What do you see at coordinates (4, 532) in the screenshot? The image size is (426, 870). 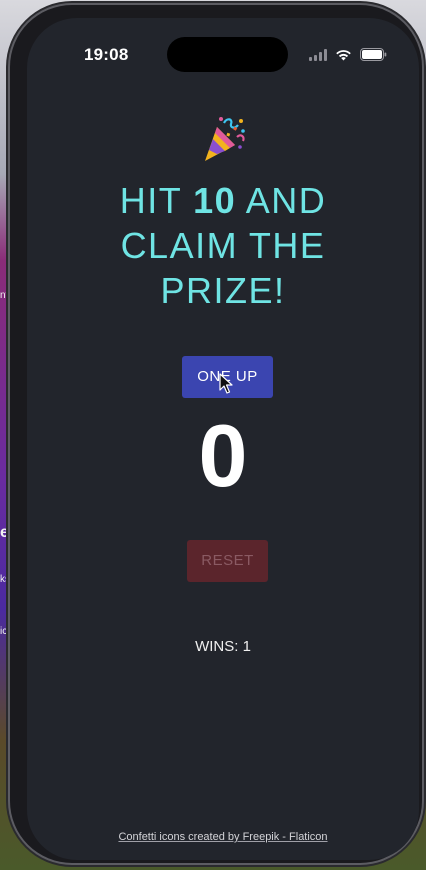 I see `background-text-fragment: e` at bounding box center [4, 532].